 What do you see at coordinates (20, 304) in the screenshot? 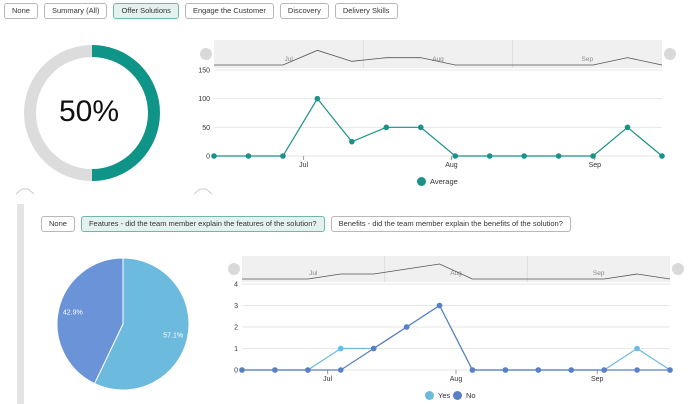
I see `left-scroll-rail` at bounding box center [20, 304].